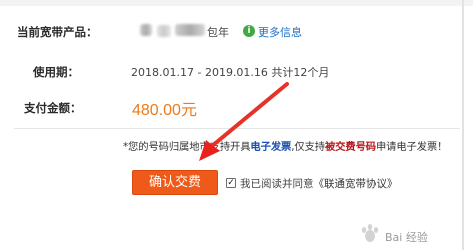 The image size is (473, 250). I want to click on annotation-arrow-icon, so click(244, 121).